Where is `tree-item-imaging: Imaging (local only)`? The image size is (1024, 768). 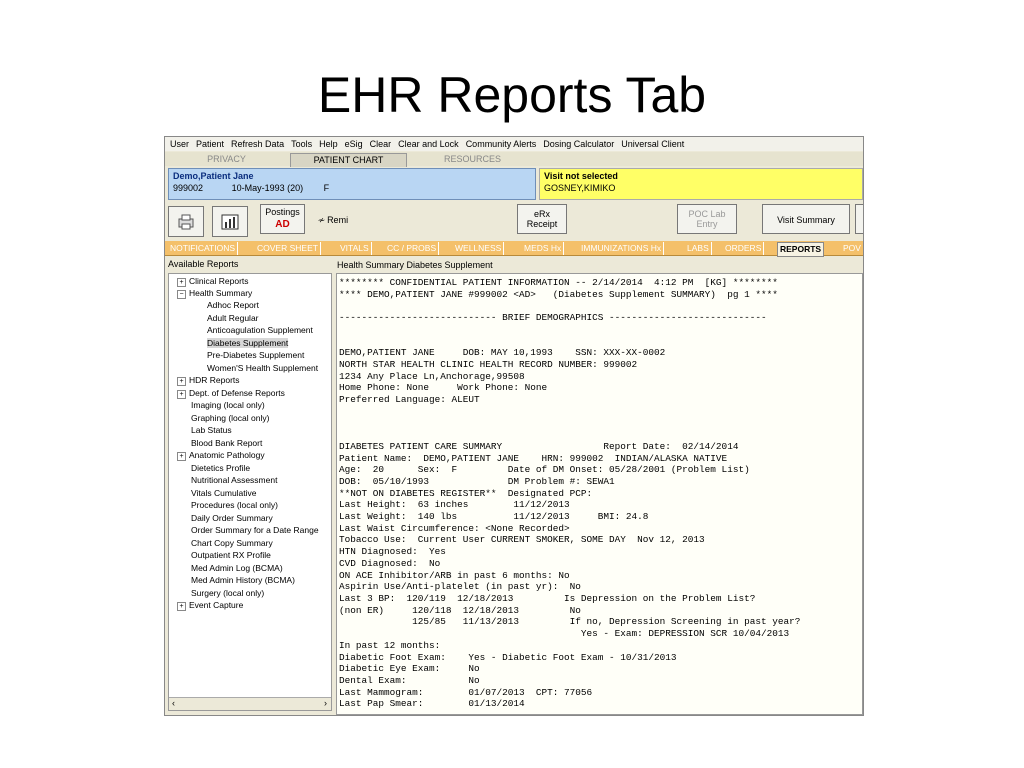 tree-item-imaging: Imaging (local only) is located at coordinates (228, 405).